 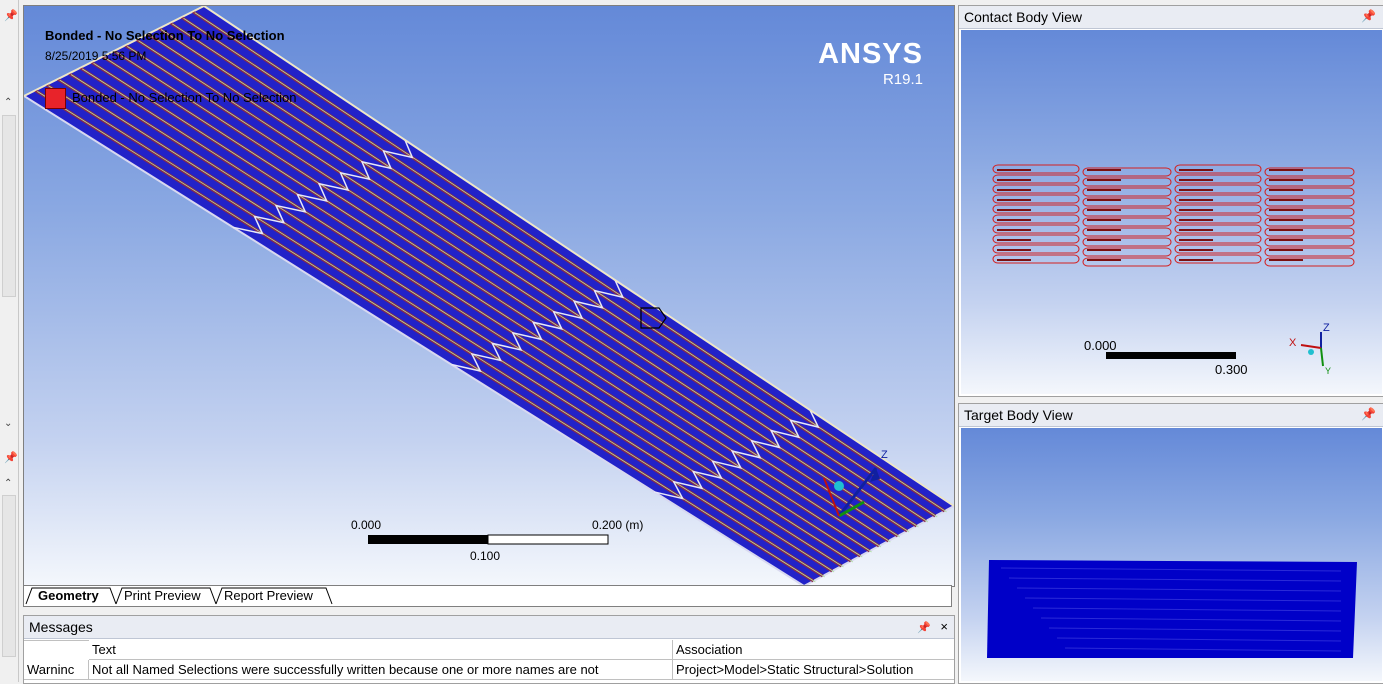 What do you see at coordinates (1172, 609) in the screenshot?
I see `target-body-render` at bounding box center [1172, 609].